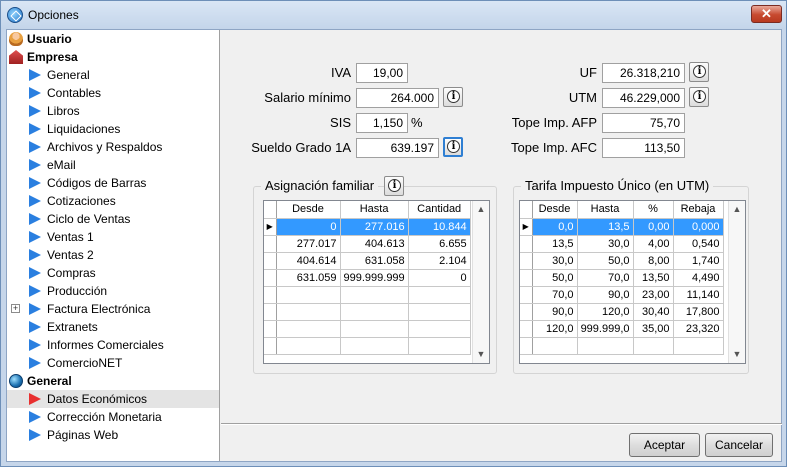 Image resolution: width=787 pixels, height=467 pixels. What do you see at coordinates (698, 261) in the screenshot?
I see `table-cell: 1,740` at bounding box center [698, 261].